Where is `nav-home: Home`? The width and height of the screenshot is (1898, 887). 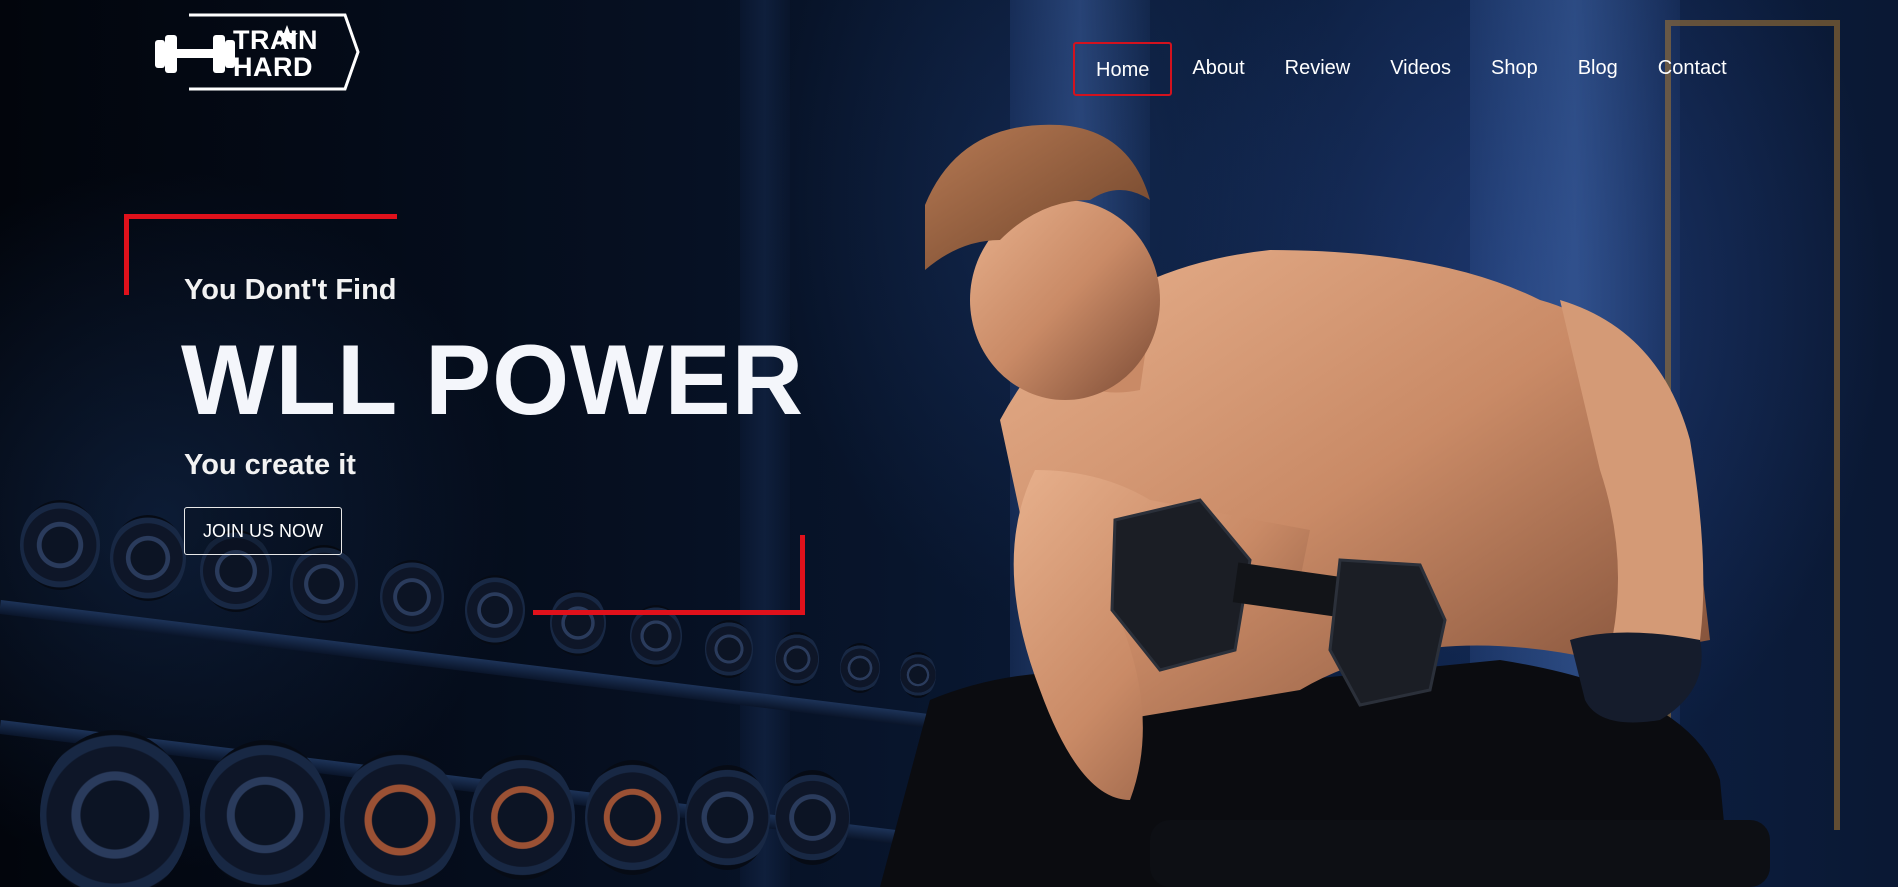
nav-home: Home is located at coordinates (1123, 69).